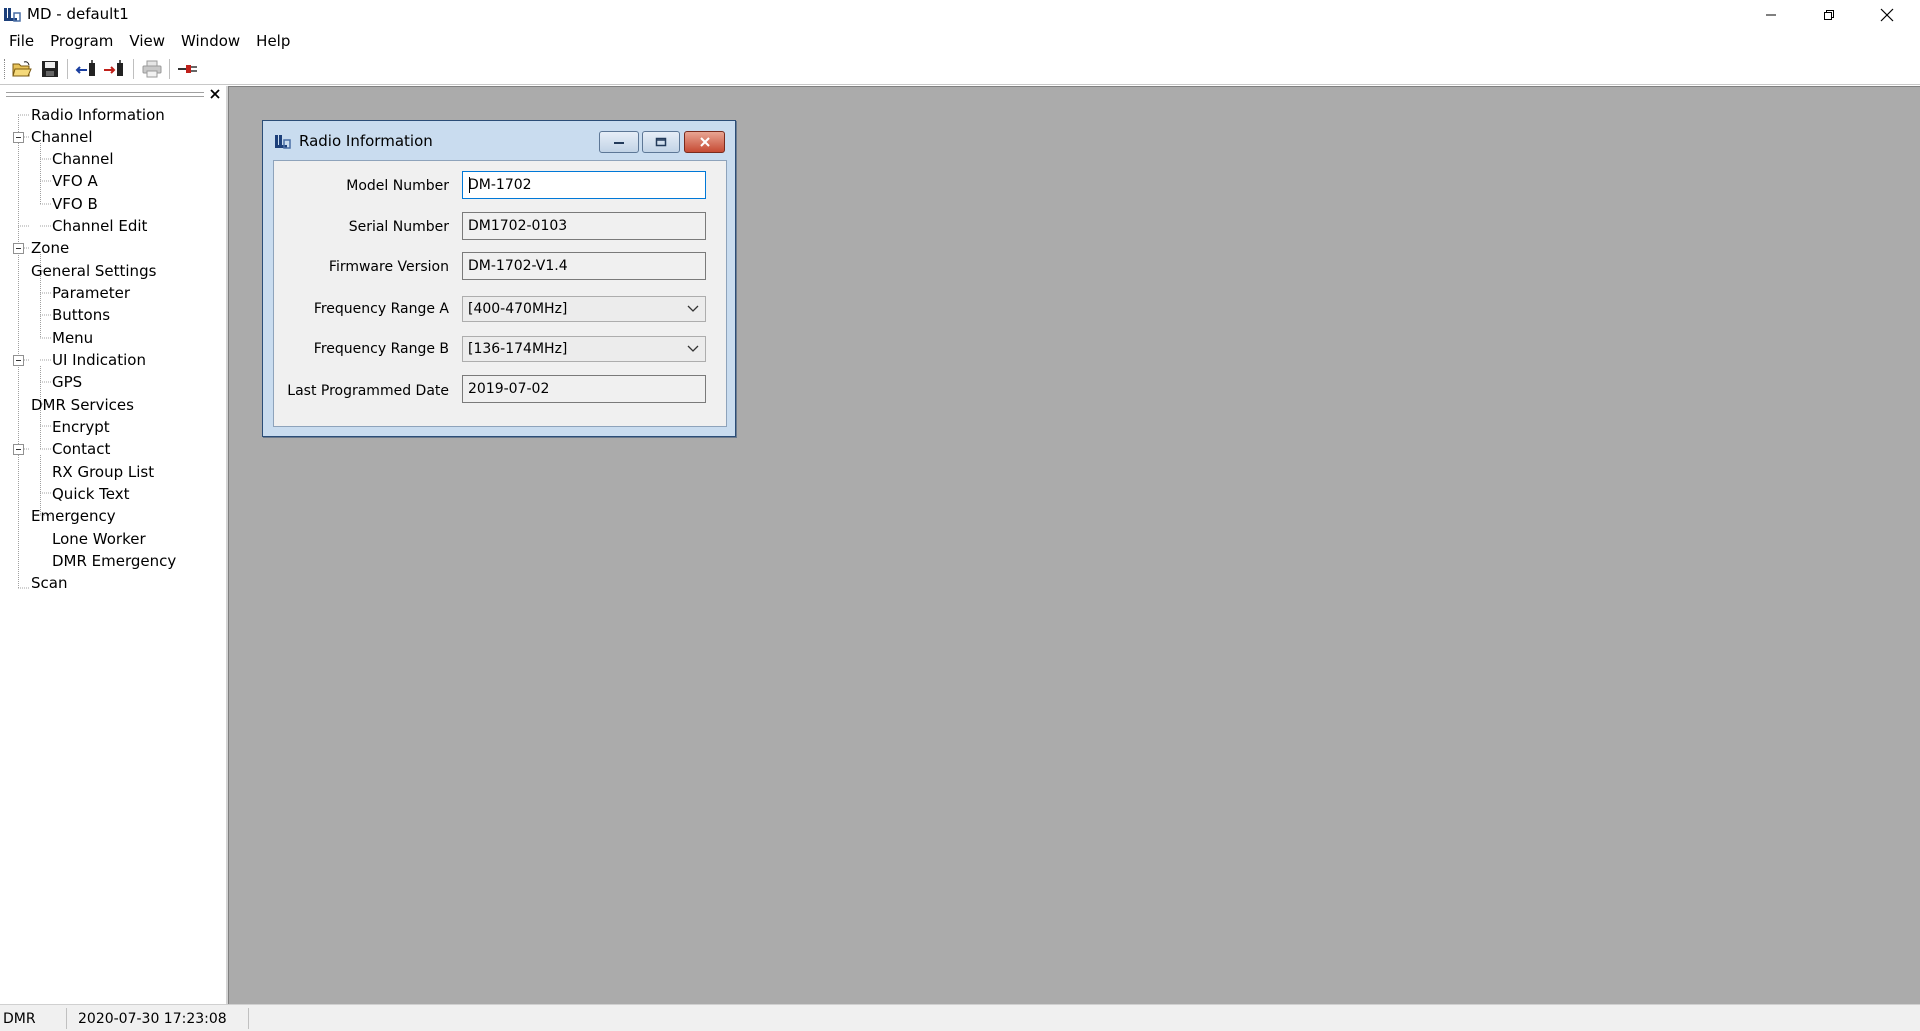 The image size is (1920, 1031). Describe the element at coordinates (584, 226) in the screenshot. I see `serial-number-field: DM1702-0103` at that location.